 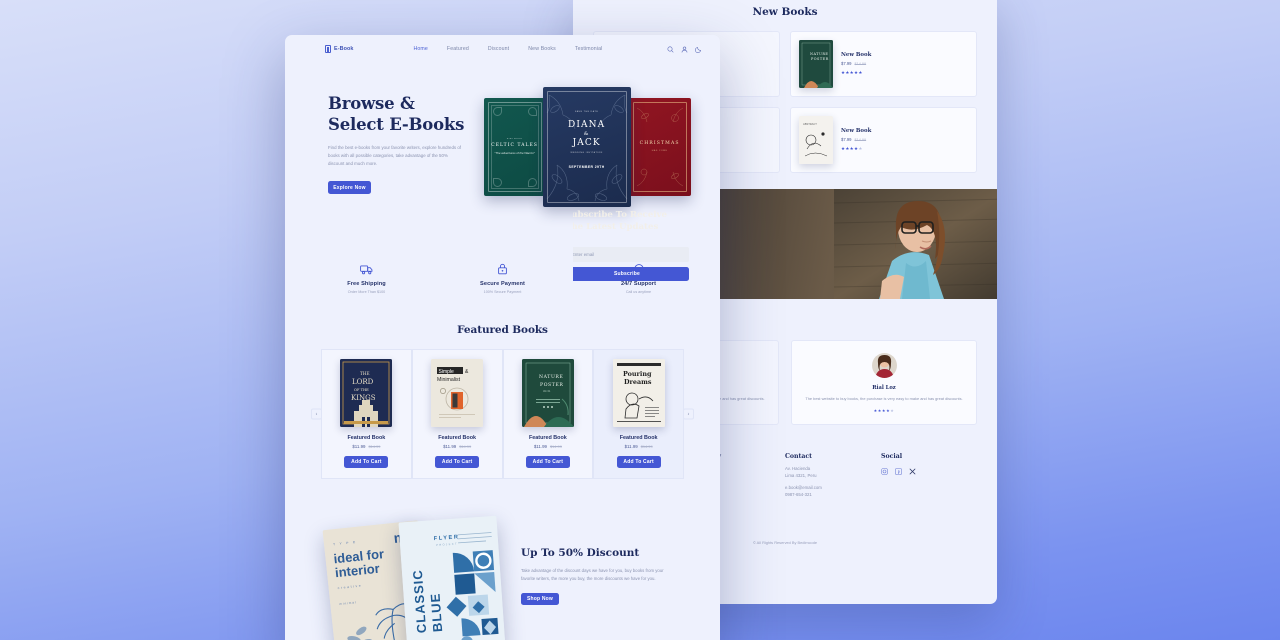 I want to click on discount-title: Up To 50% Discount, so click(x=580, y=553).